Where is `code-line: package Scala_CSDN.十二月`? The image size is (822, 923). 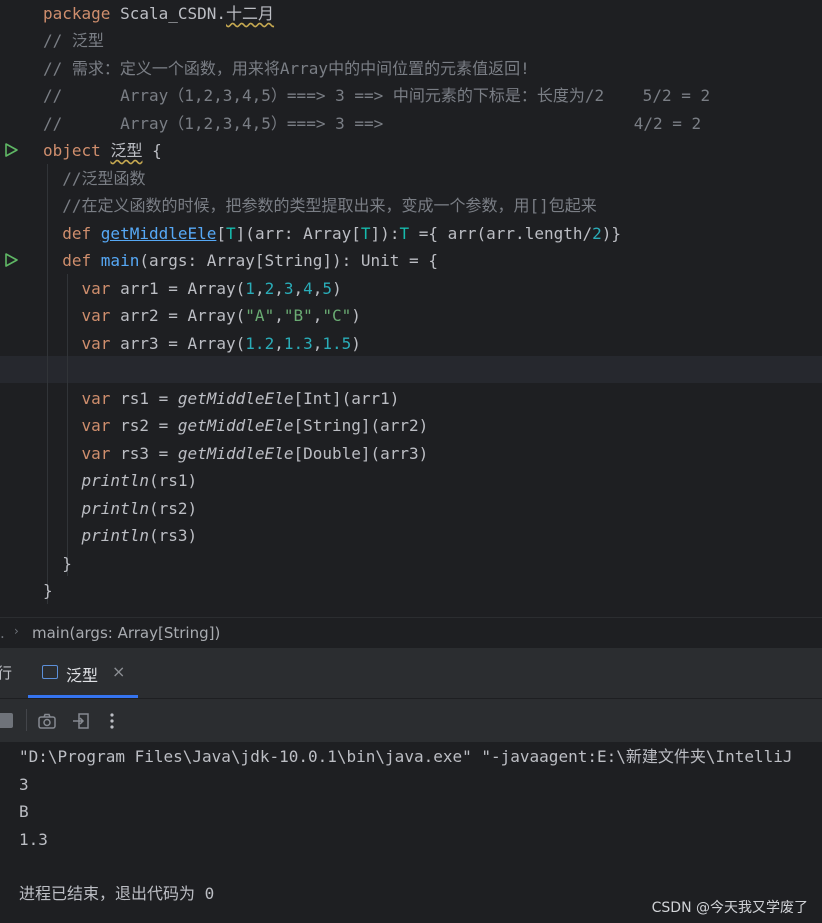 code-line: package Scala_CSDN.十二月 is located at coordinates (158, 13).